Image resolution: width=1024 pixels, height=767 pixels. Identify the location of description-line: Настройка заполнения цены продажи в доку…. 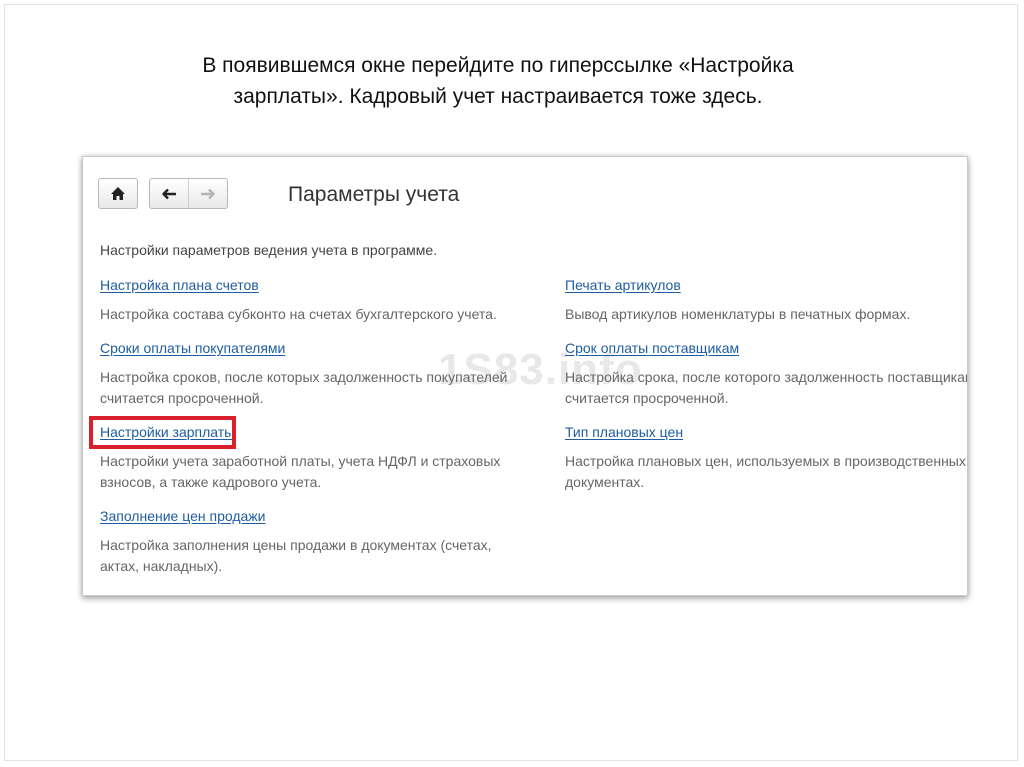
(296, 545).